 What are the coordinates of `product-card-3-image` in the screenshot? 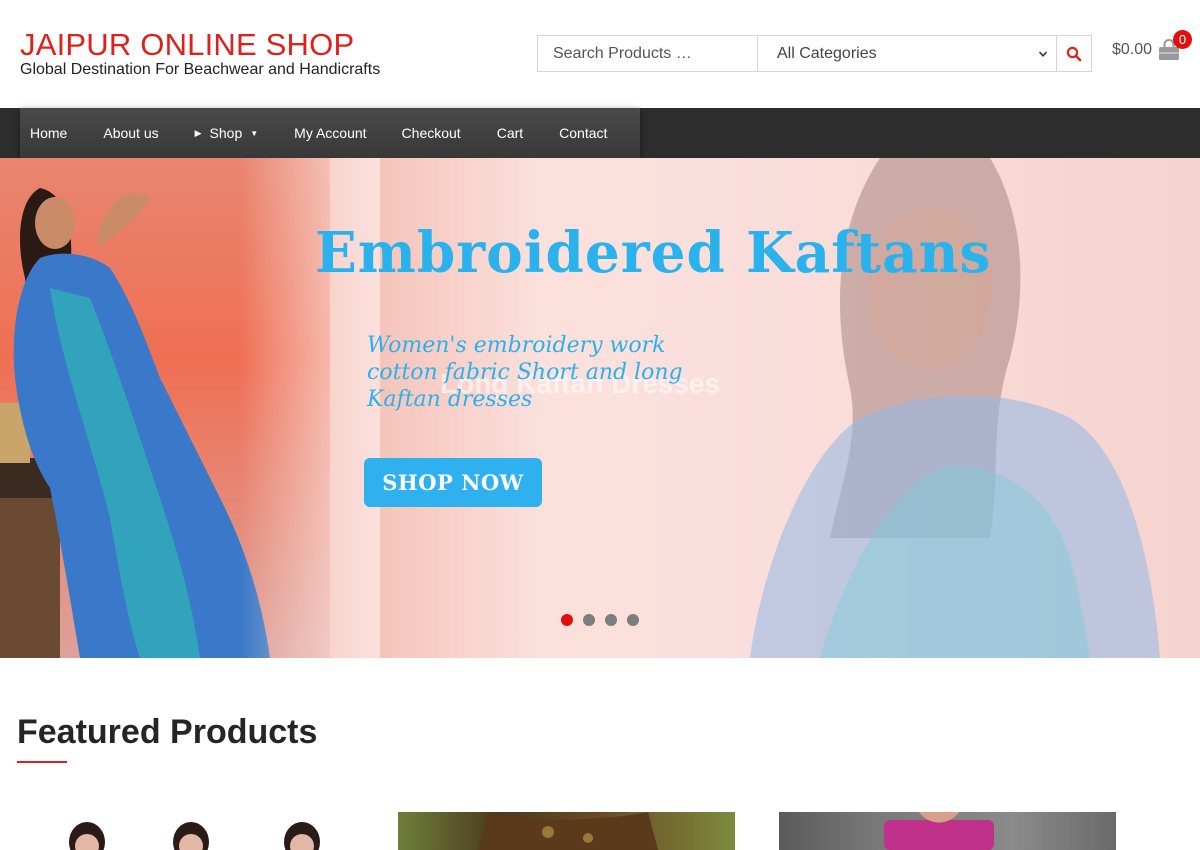 It's located at (947, 831).